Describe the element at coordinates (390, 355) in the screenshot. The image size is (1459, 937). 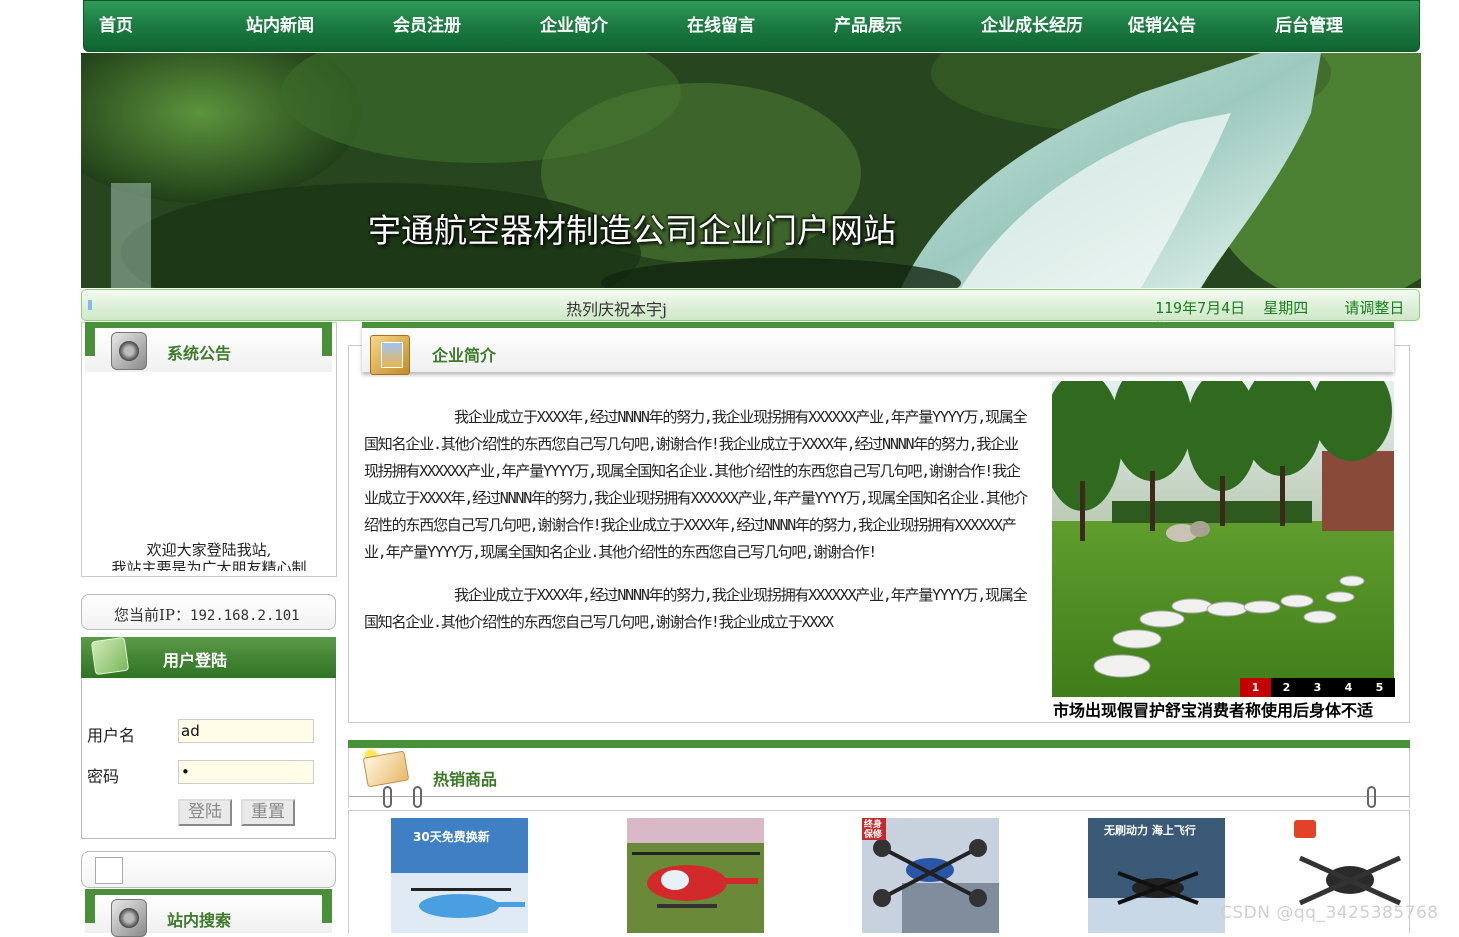
I see `photo-album-icon` at that location.